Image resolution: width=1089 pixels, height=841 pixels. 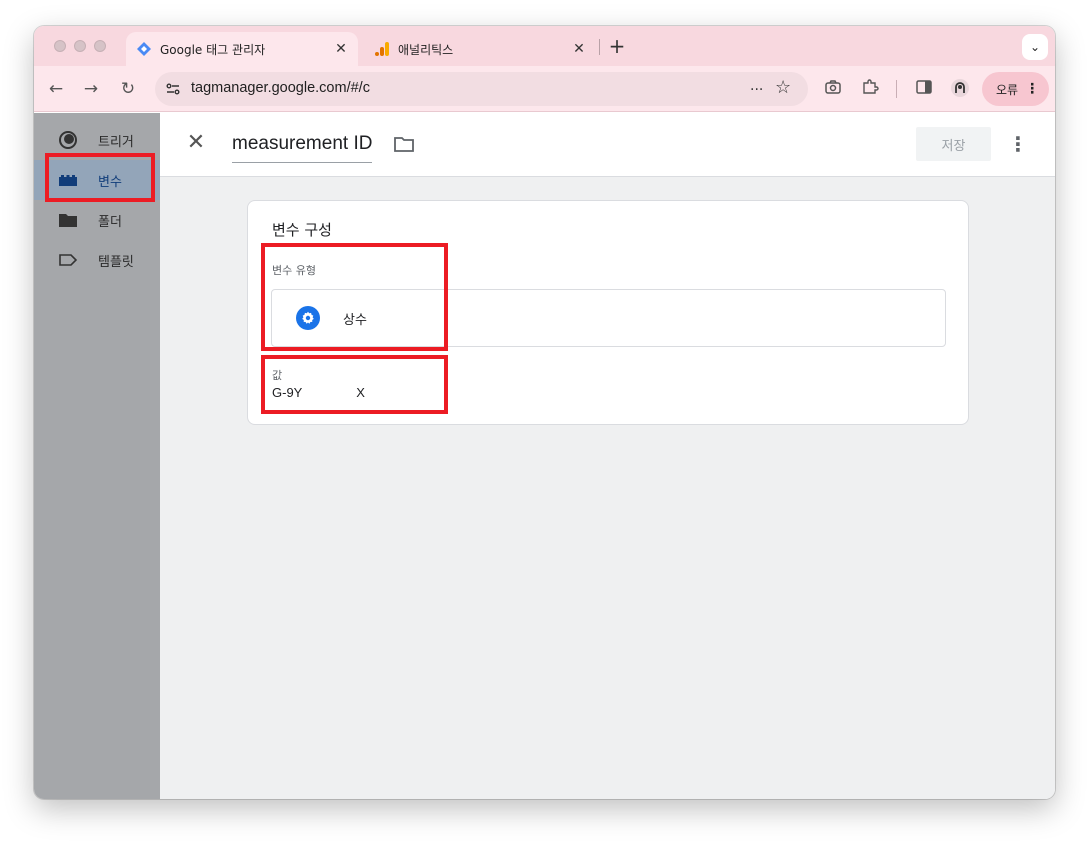 What do you see at coordinates (617, 46) in the screenshot?
I see `new-tab-button: +` at bounding box center [617, 46].